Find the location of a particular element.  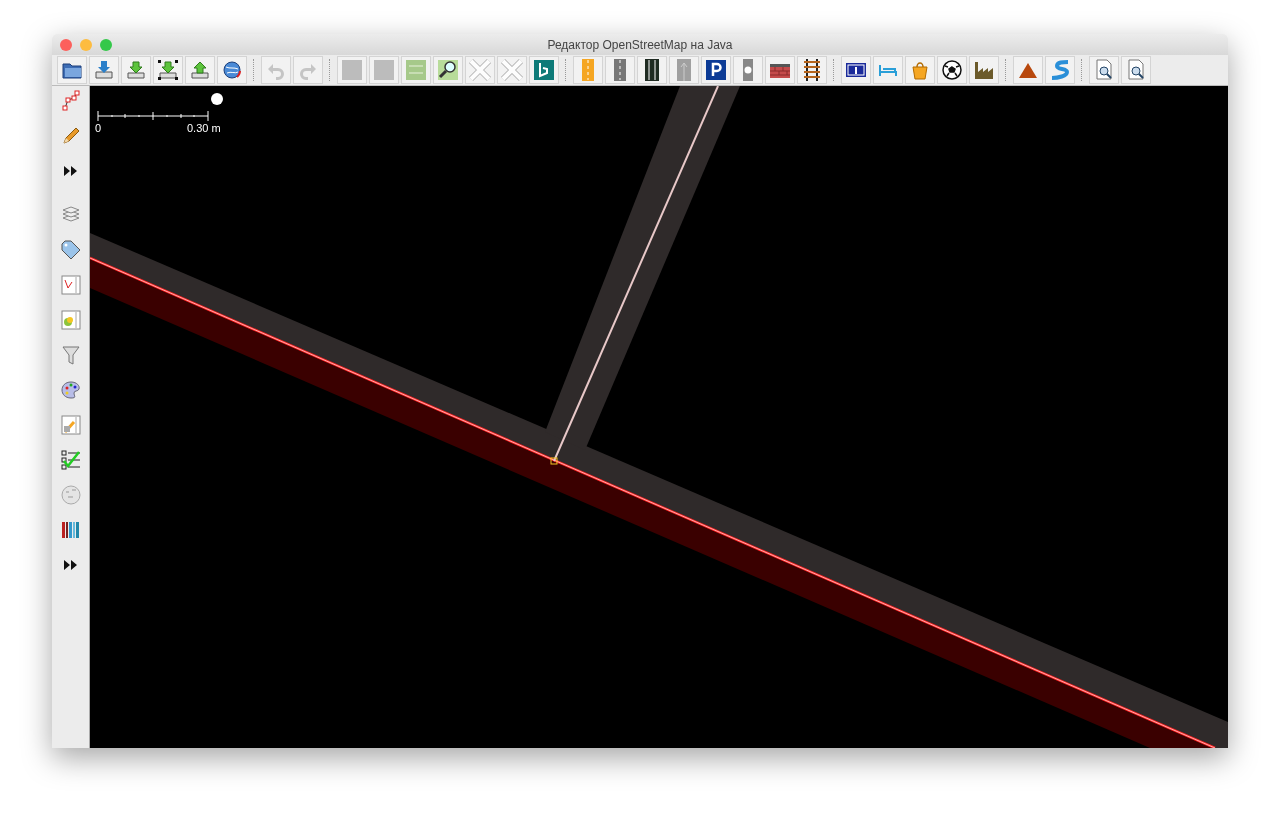

bing-icon is located at coordinates (544, 70).